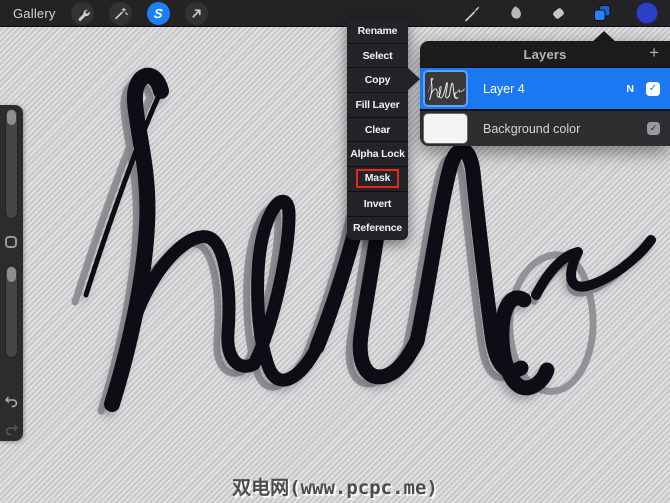  I want to click on layer-row-background: Background color ✓, so click(545, 128).